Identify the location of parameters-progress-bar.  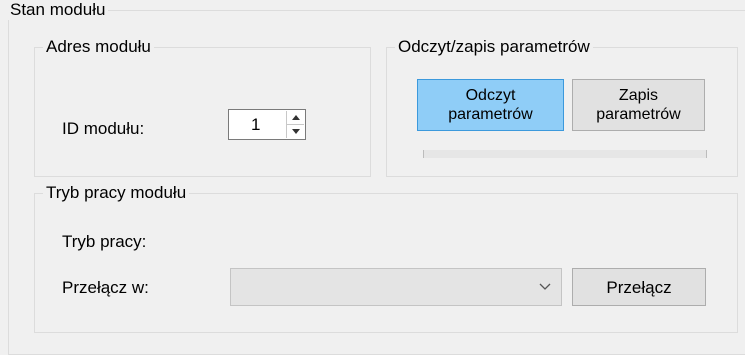
(565, 154).